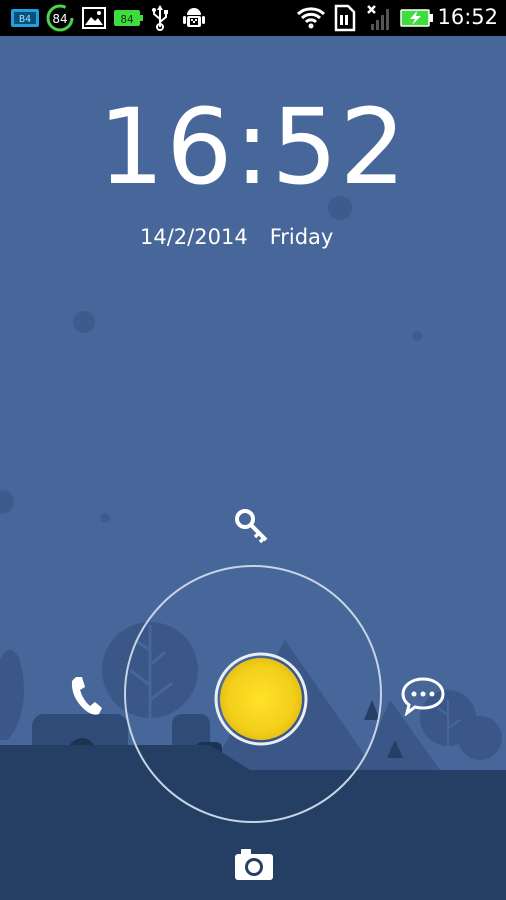 This screenshot has height=900, width=506. I want to click on sms-badge-icon: B4, so click(25, 18).